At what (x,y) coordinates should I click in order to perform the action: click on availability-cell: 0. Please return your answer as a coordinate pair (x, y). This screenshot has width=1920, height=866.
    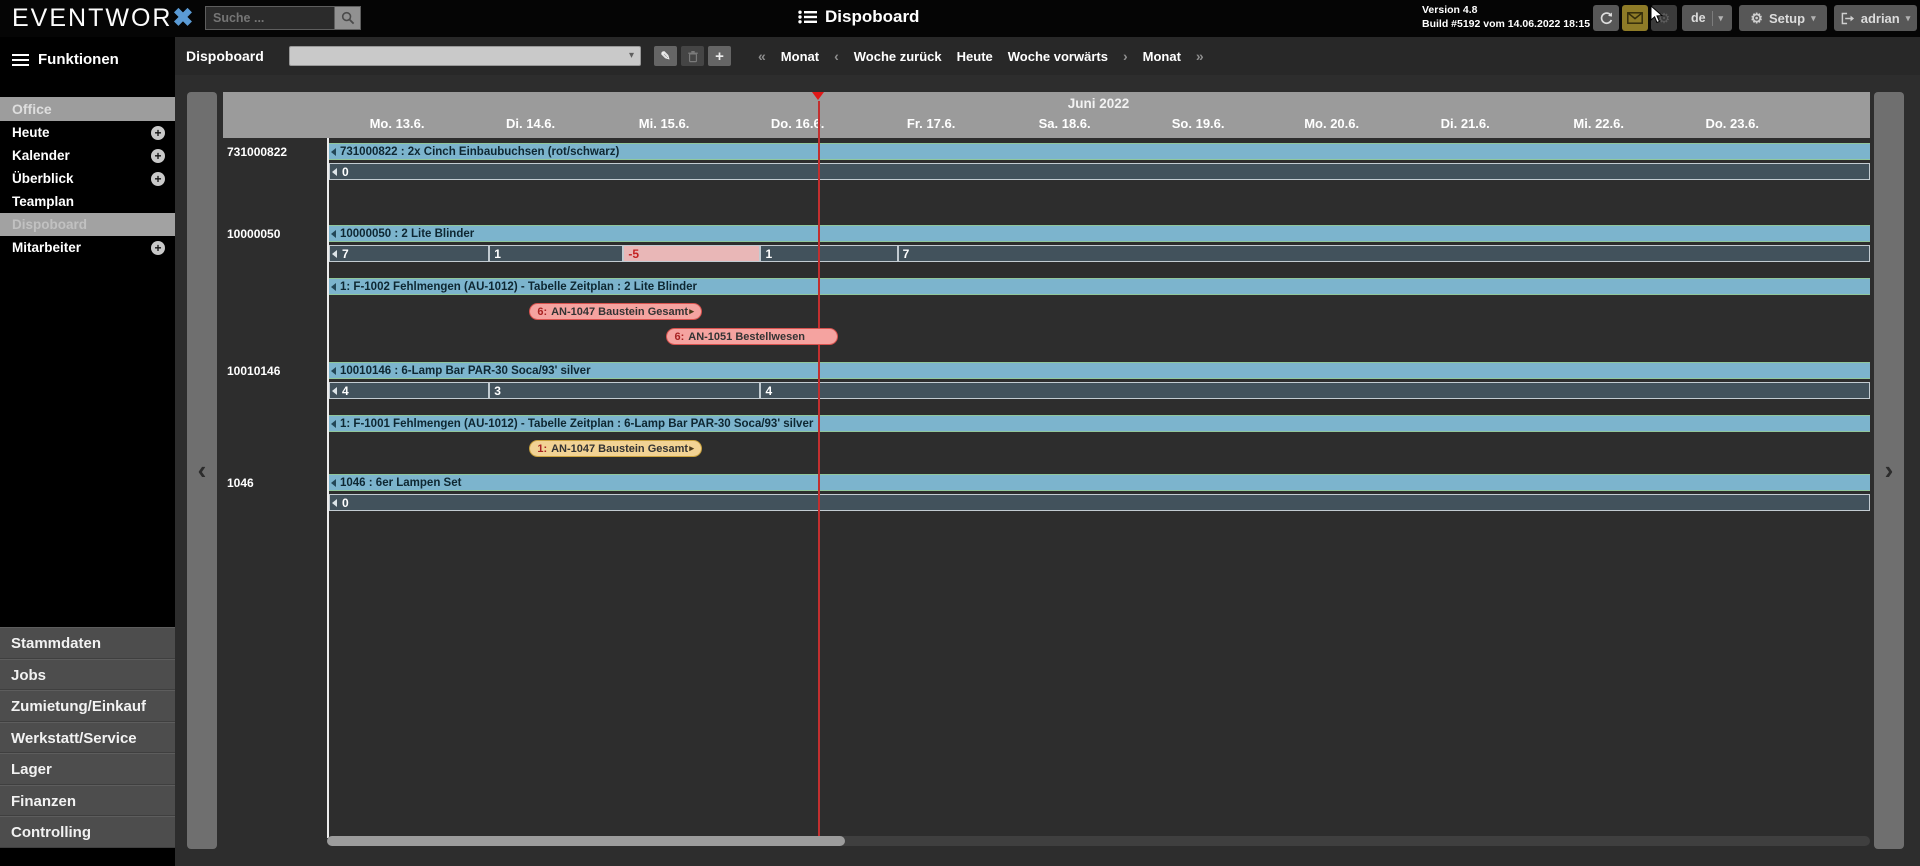
    Looking at the image, I should click on (1099, 502).